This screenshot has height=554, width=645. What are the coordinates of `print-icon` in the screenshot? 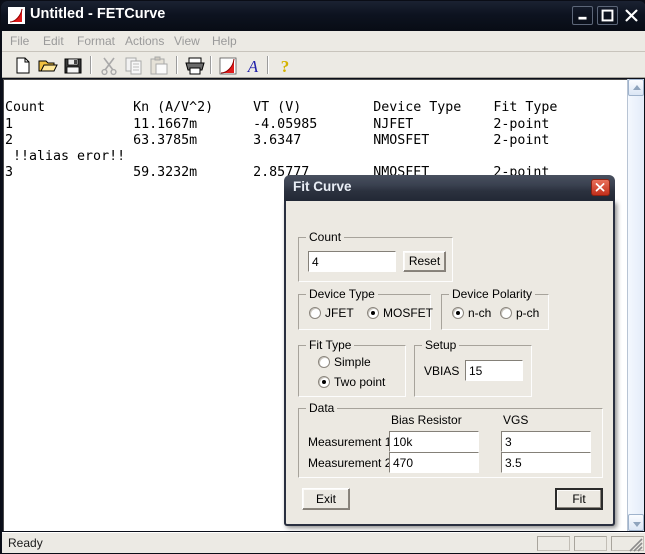 It's located at (195, 66).